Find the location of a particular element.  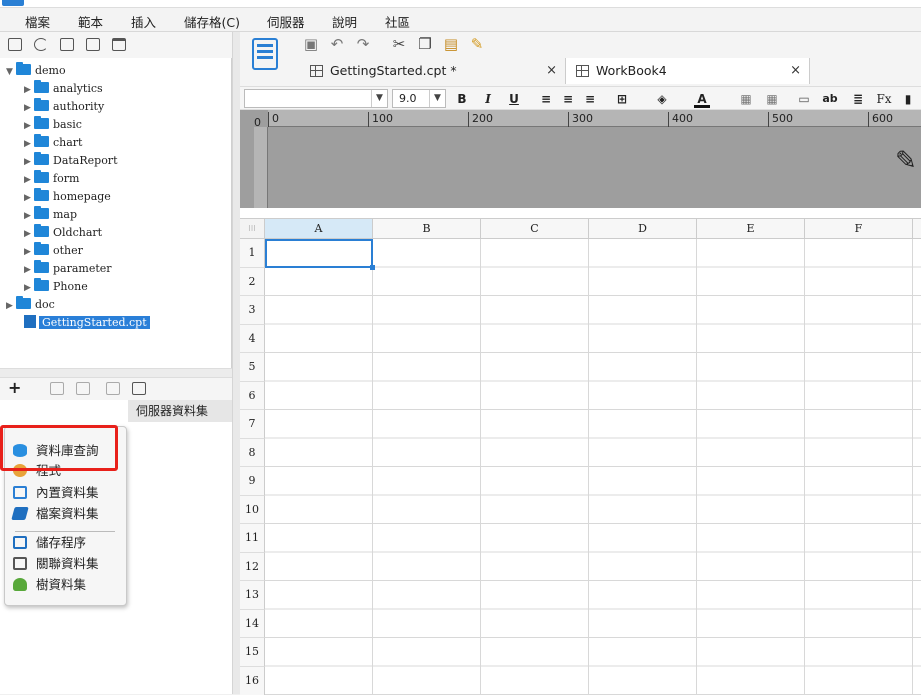

undo-icon: ↶ is located at coordinates (337, 44).